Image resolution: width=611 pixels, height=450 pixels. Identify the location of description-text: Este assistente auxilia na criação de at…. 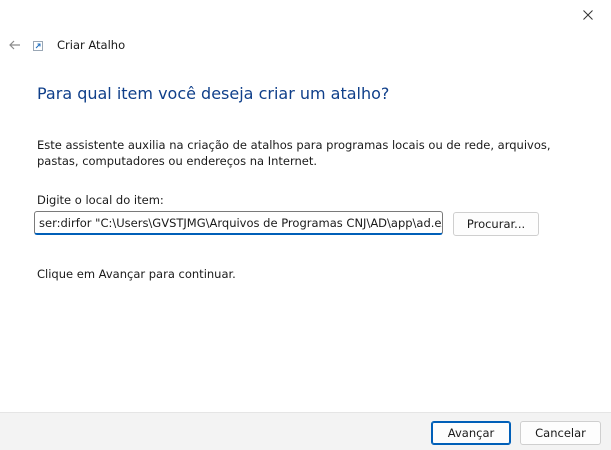
(294, 153).